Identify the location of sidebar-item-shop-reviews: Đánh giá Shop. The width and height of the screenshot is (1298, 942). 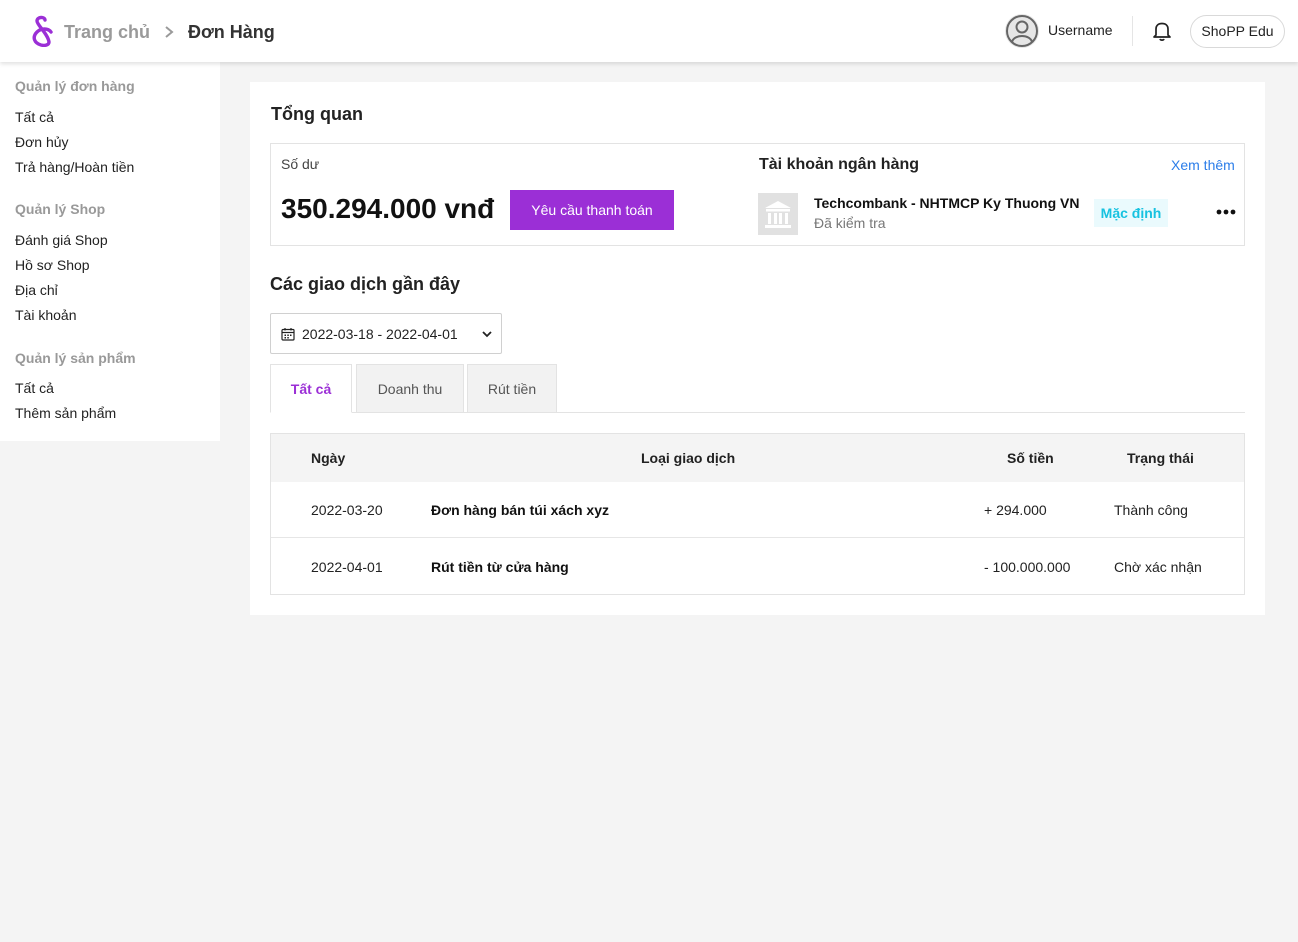
(61, 240).